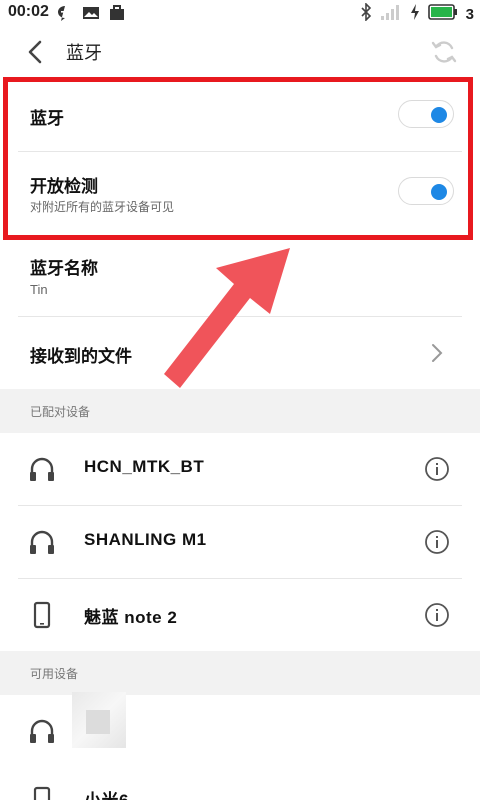 The height and width of the screenshot is (800, 480). I want to click on device-name: SHANLING M1, so click(145, 539).